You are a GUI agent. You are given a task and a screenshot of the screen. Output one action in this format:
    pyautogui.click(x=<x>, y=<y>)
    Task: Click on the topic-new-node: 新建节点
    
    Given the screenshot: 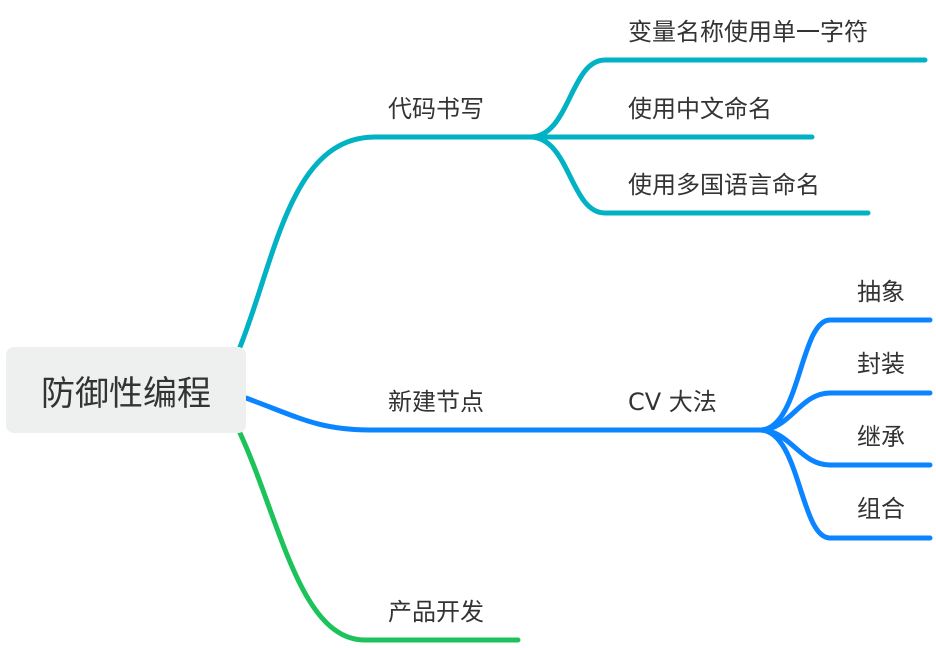 What is the action you would take?
    pyautogui.click(x=436, y=402)
    